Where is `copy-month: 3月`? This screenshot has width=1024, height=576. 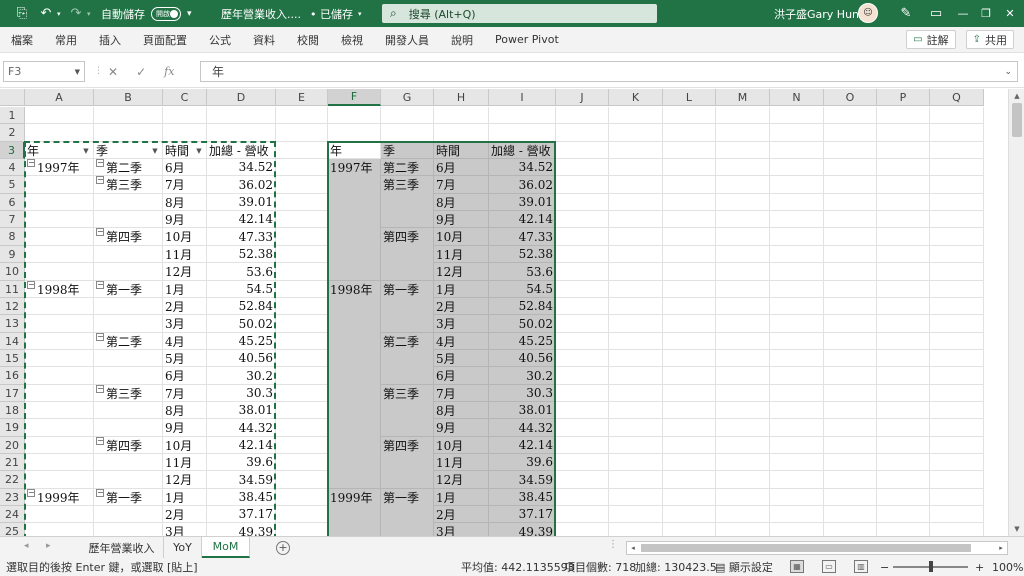 copy-month: 3月 is located at coordinates (461, 529).